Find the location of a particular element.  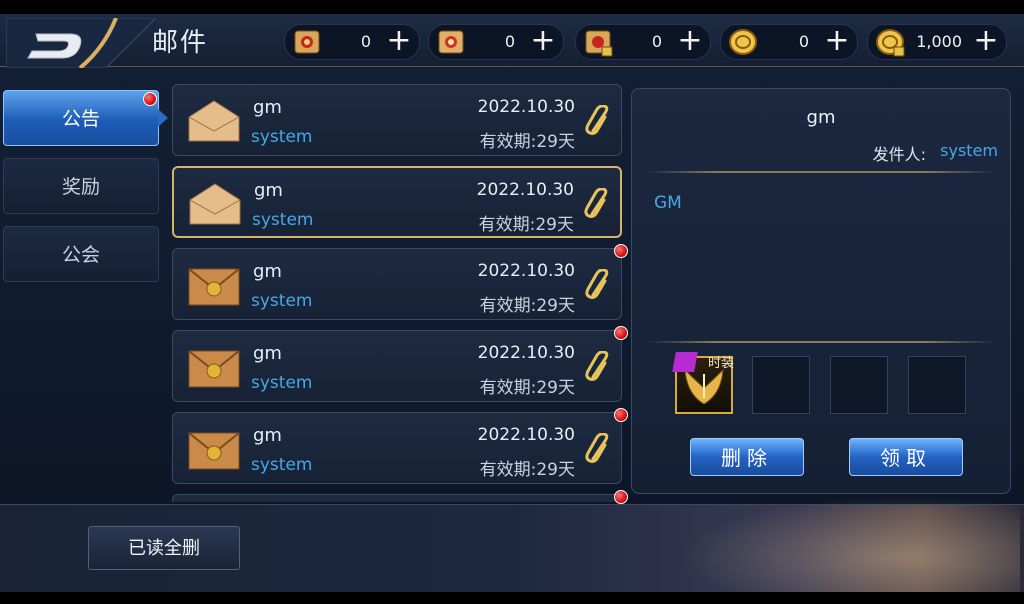

resource-scroll-lock: 0 + is located at coordinates (643, 42).